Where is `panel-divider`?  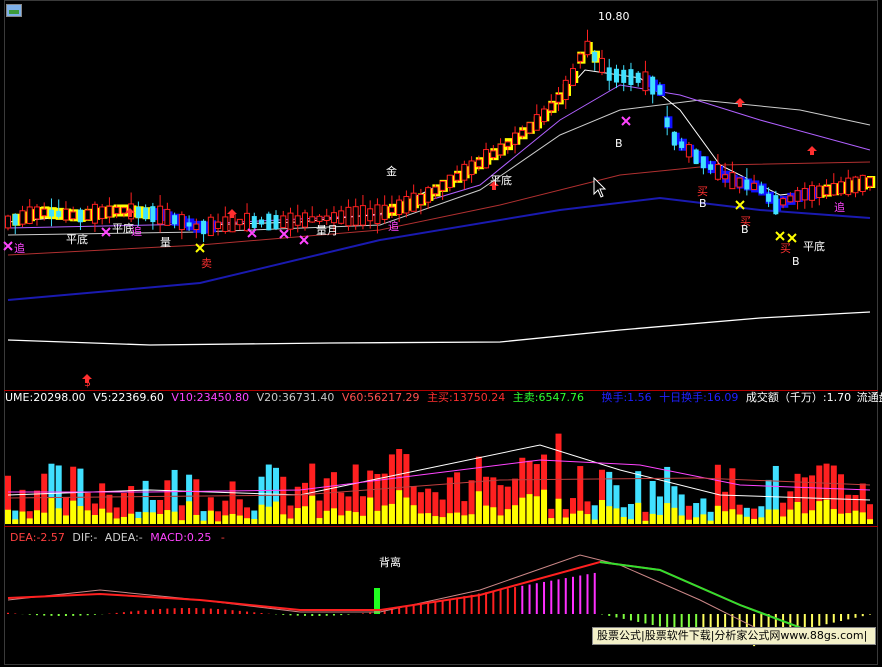
panel-divider is located at coordinates (441, 526).